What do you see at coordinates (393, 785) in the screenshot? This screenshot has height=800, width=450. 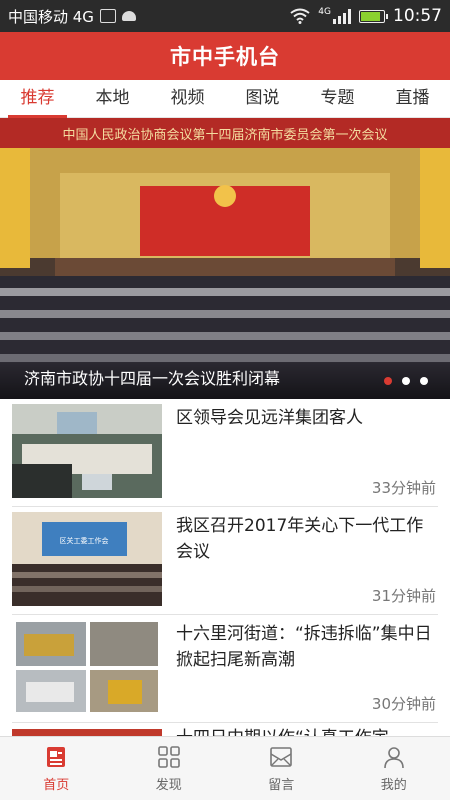 I see `nav-label: 我的` at bounding box center [393, 785].